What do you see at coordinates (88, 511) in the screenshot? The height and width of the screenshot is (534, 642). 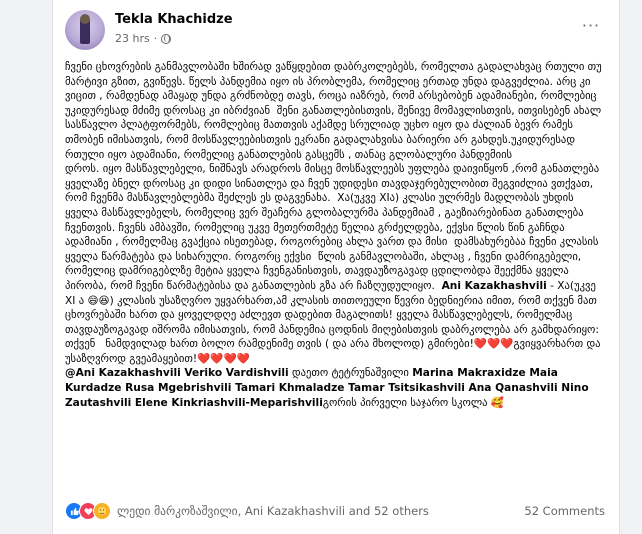 I see `reaction-icons` at bounding box center [88, 511].